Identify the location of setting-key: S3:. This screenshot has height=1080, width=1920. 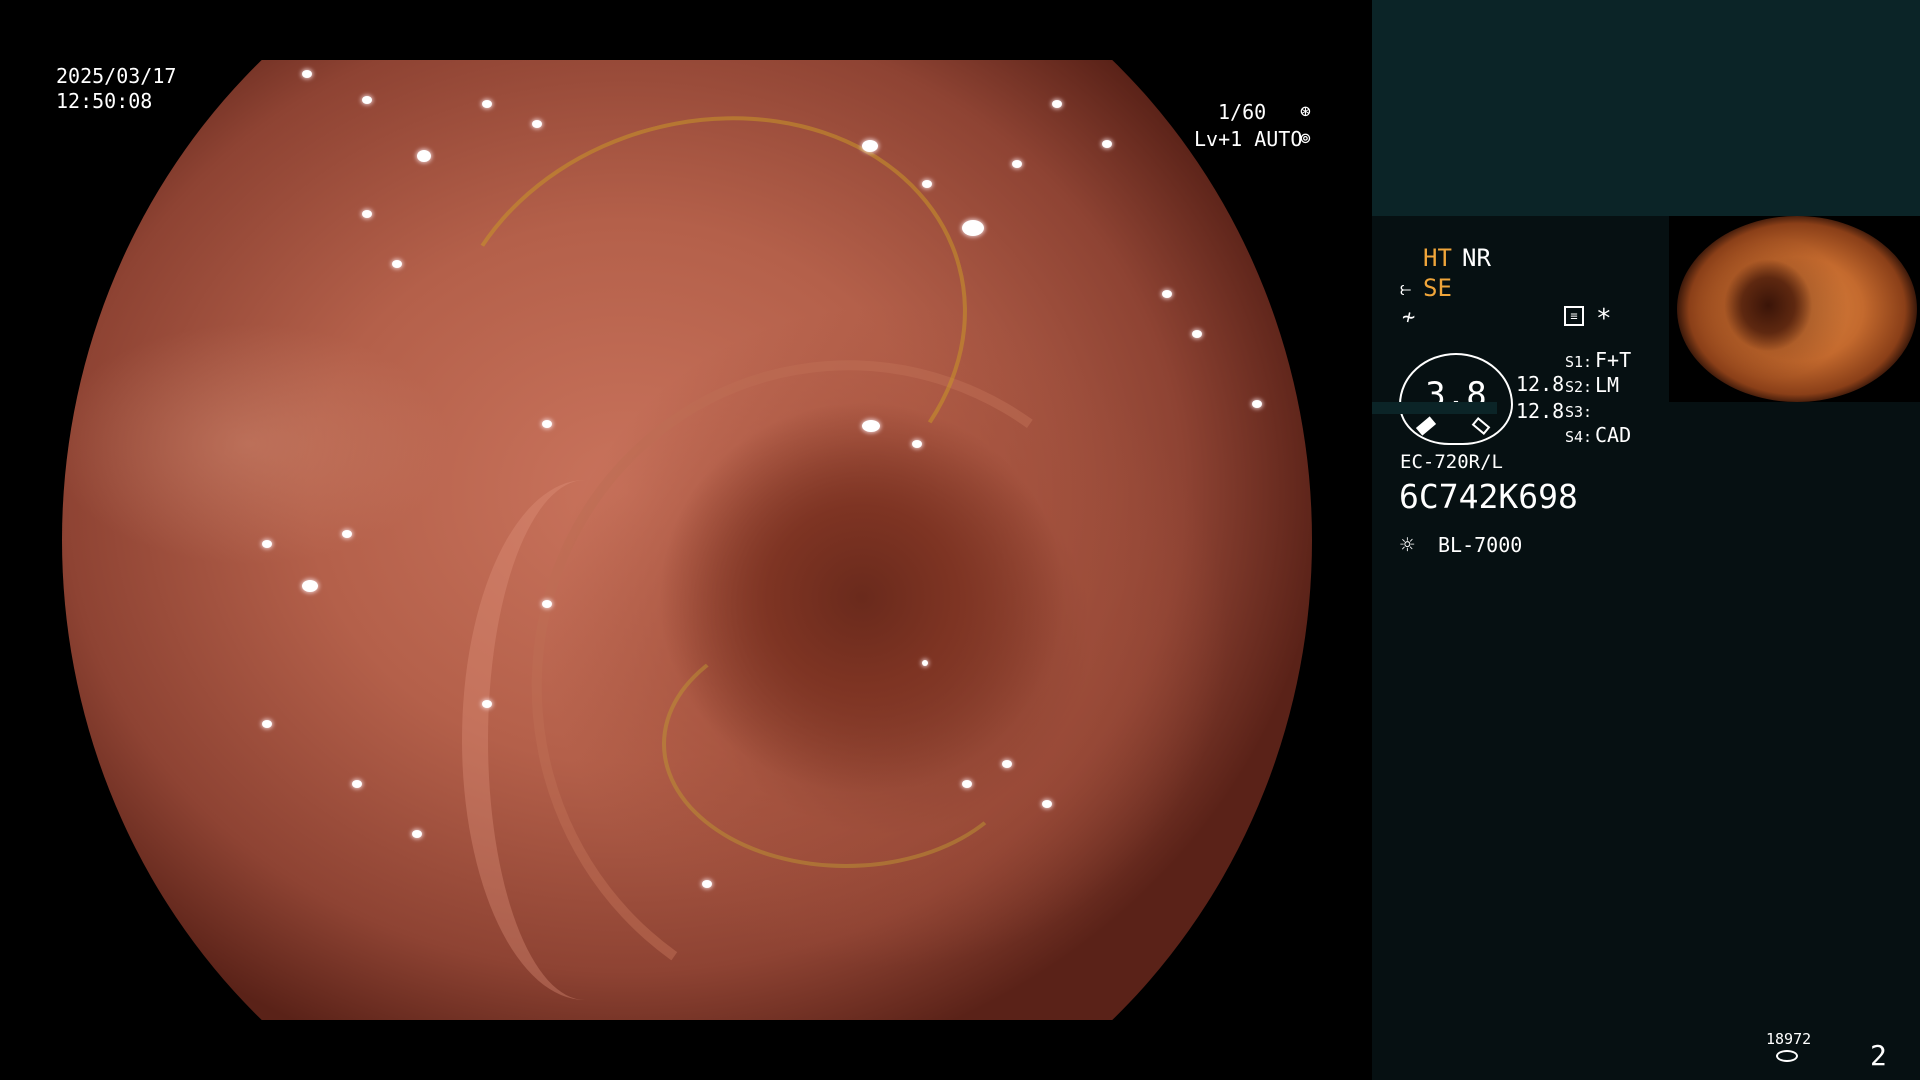
(1579, 412).